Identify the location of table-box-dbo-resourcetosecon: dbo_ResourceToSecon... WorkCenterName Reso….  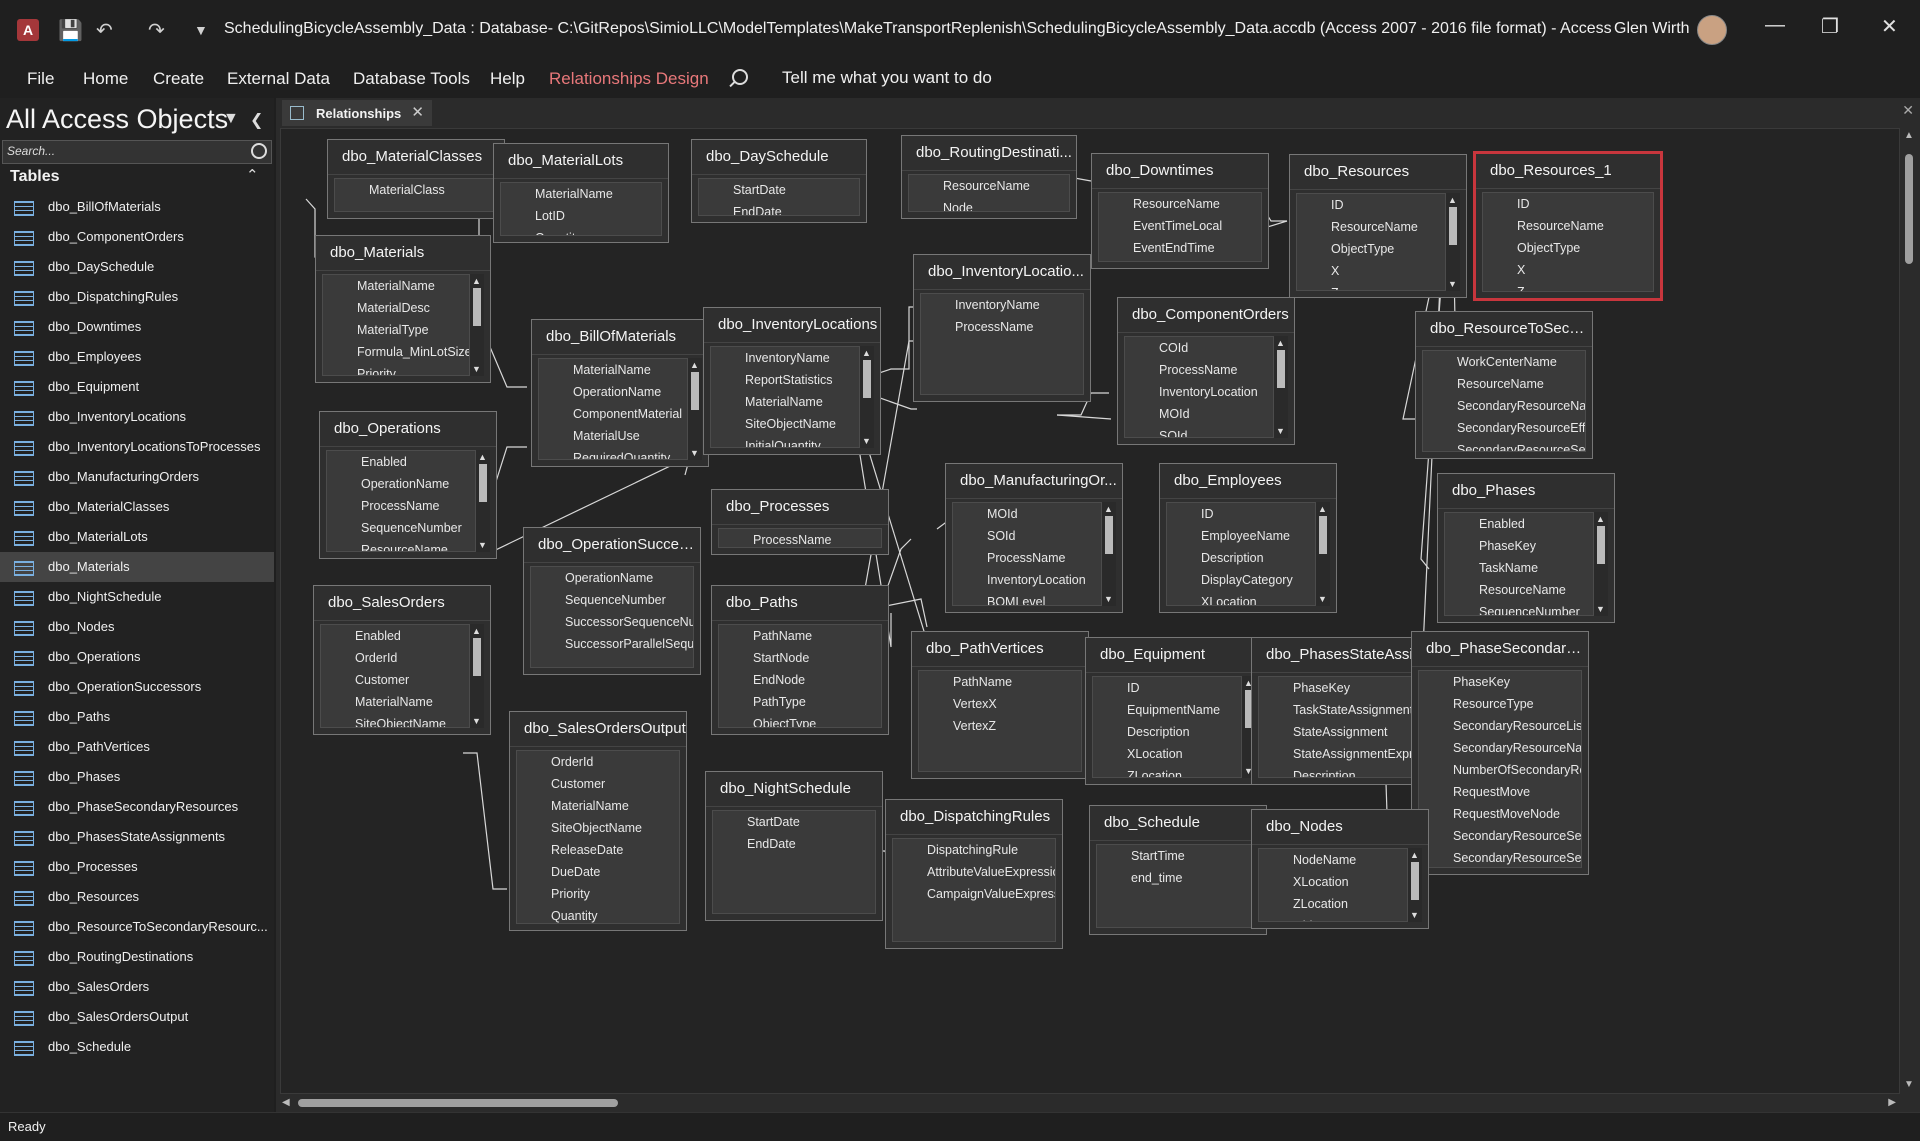
(1504, 385).